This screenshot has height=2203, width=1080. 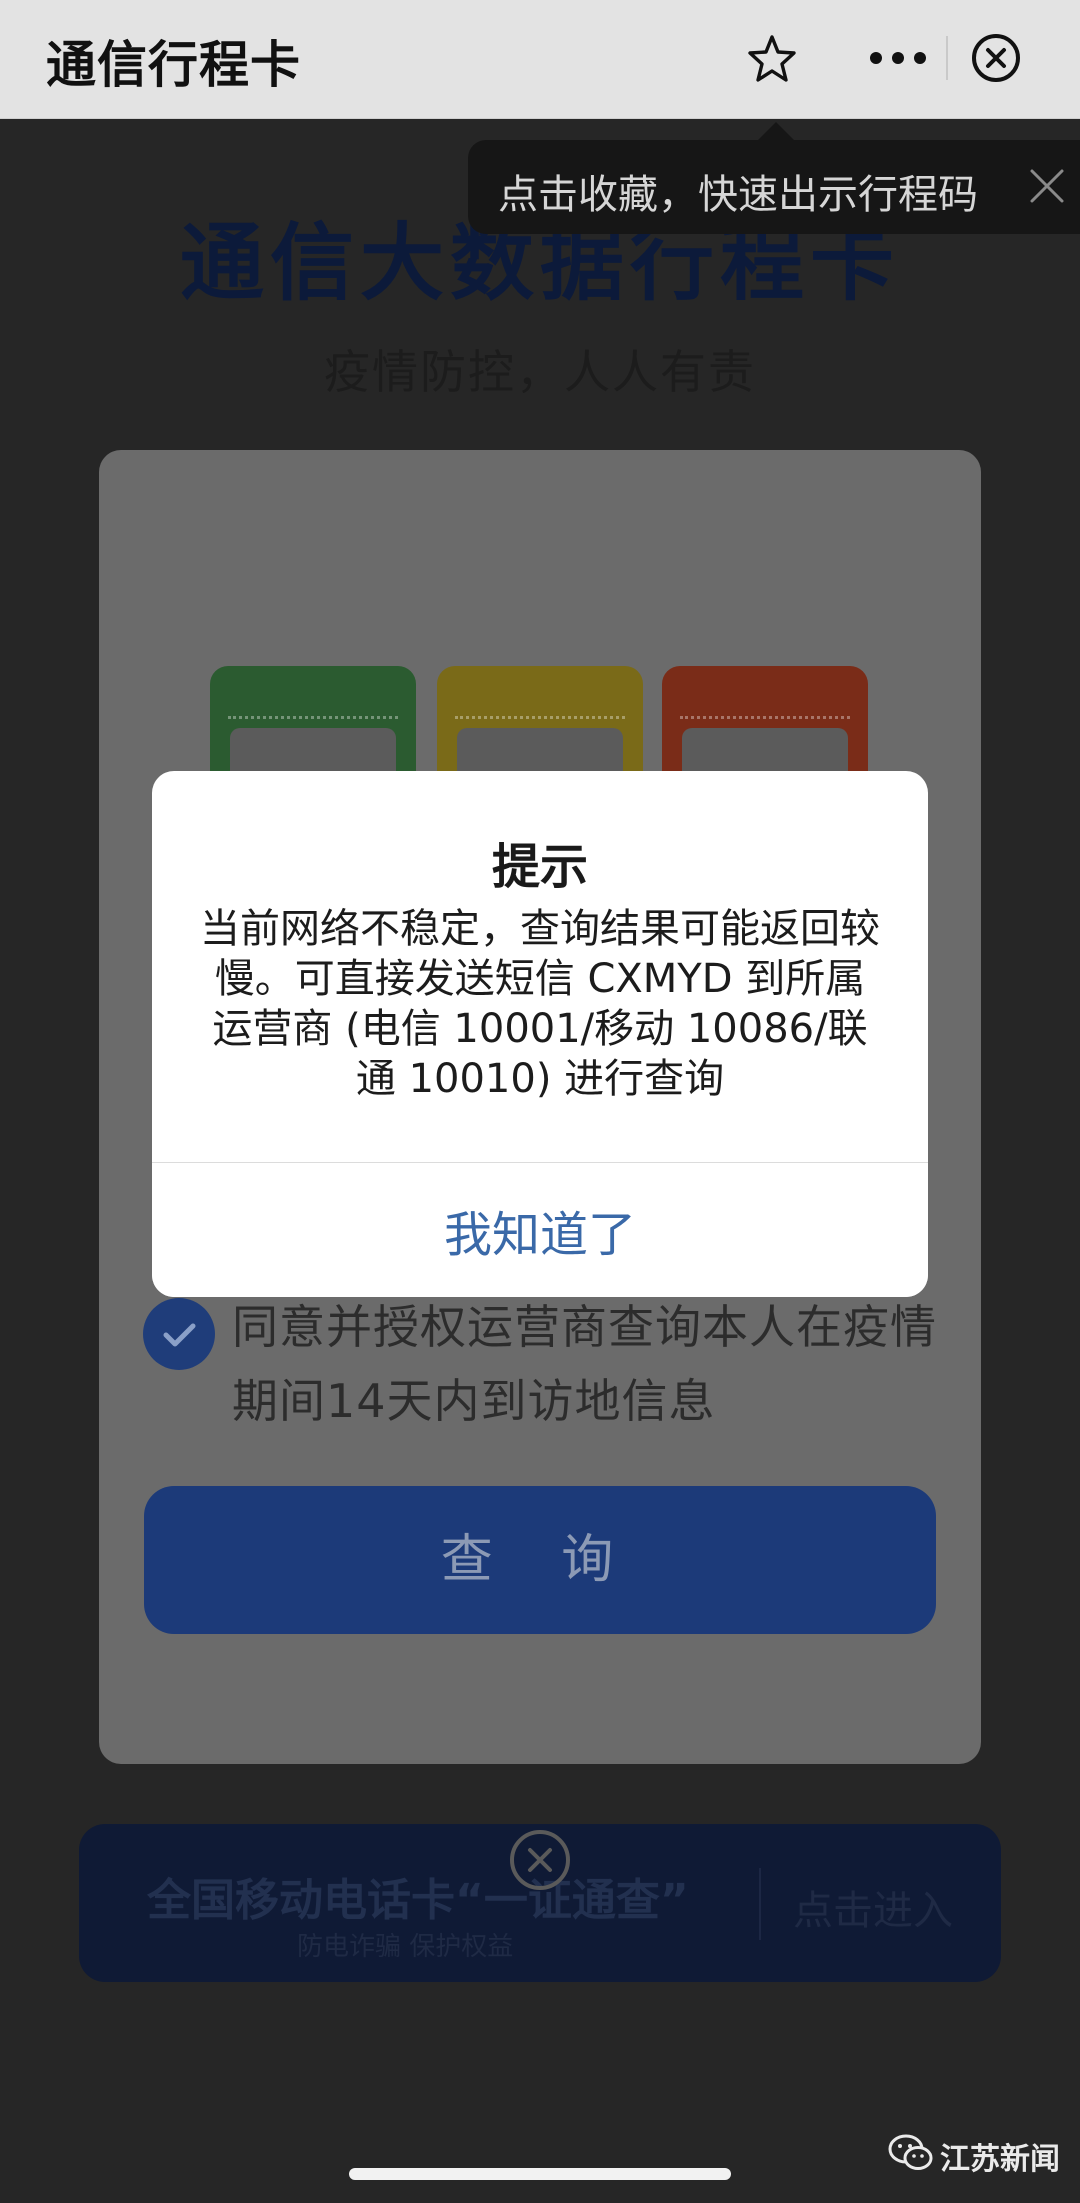 I want to click on tooltip-text: 点击收藏，快速出示行程码, so click(x=738, y=195).